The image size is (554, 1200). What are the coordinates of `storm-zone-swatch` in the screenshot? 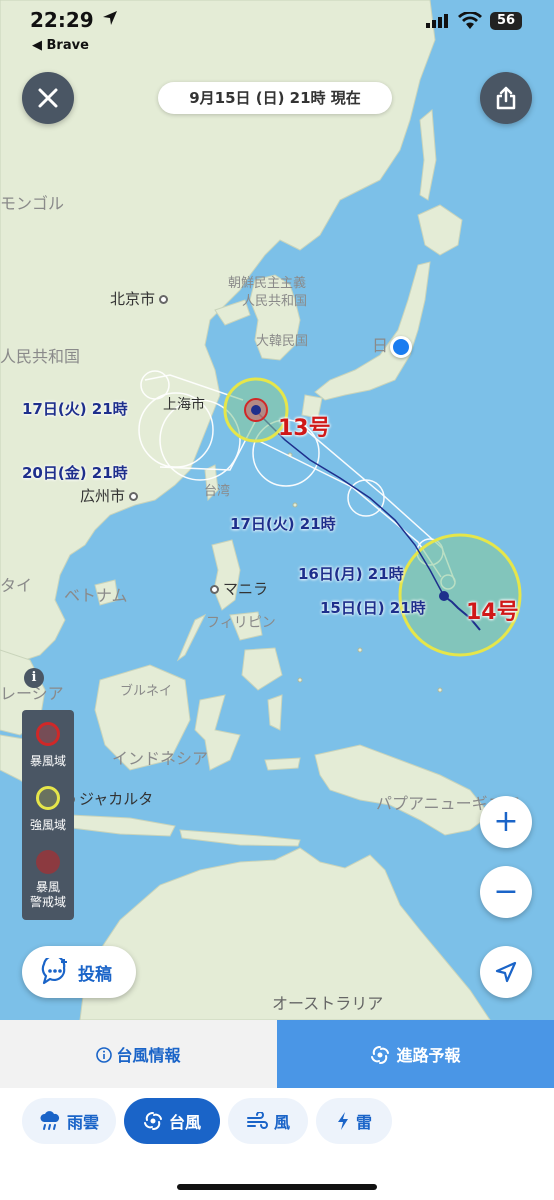 It's located at (48, 734).